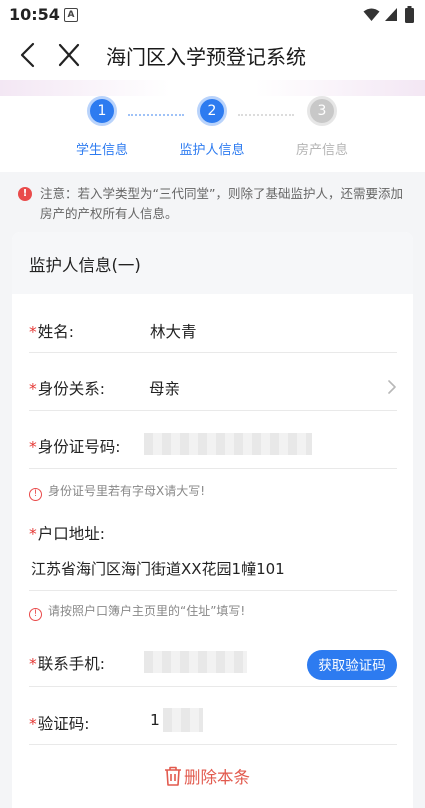 This screenshot has width=425, height=808. I want to click on code-masked-value, so click(183, 720).